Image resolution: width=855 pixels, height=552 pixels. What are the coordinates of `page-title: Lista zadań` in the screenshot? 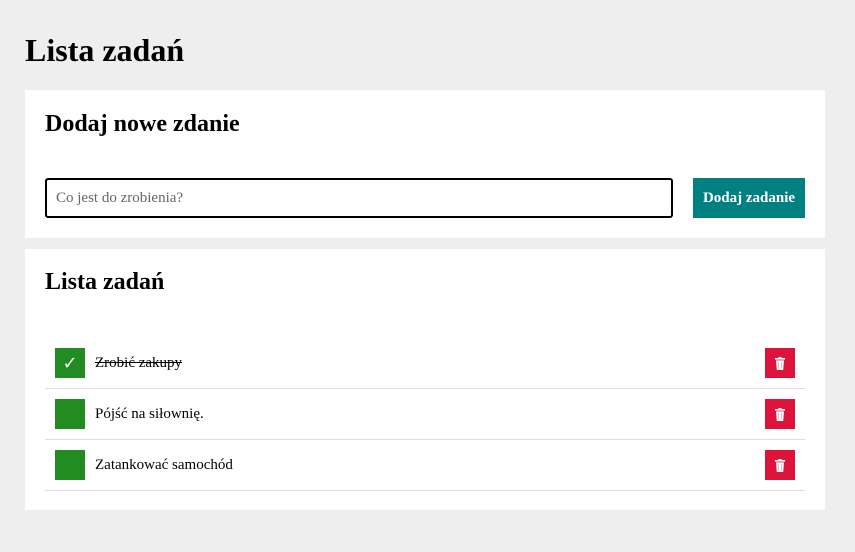 It's located at (105, 50).